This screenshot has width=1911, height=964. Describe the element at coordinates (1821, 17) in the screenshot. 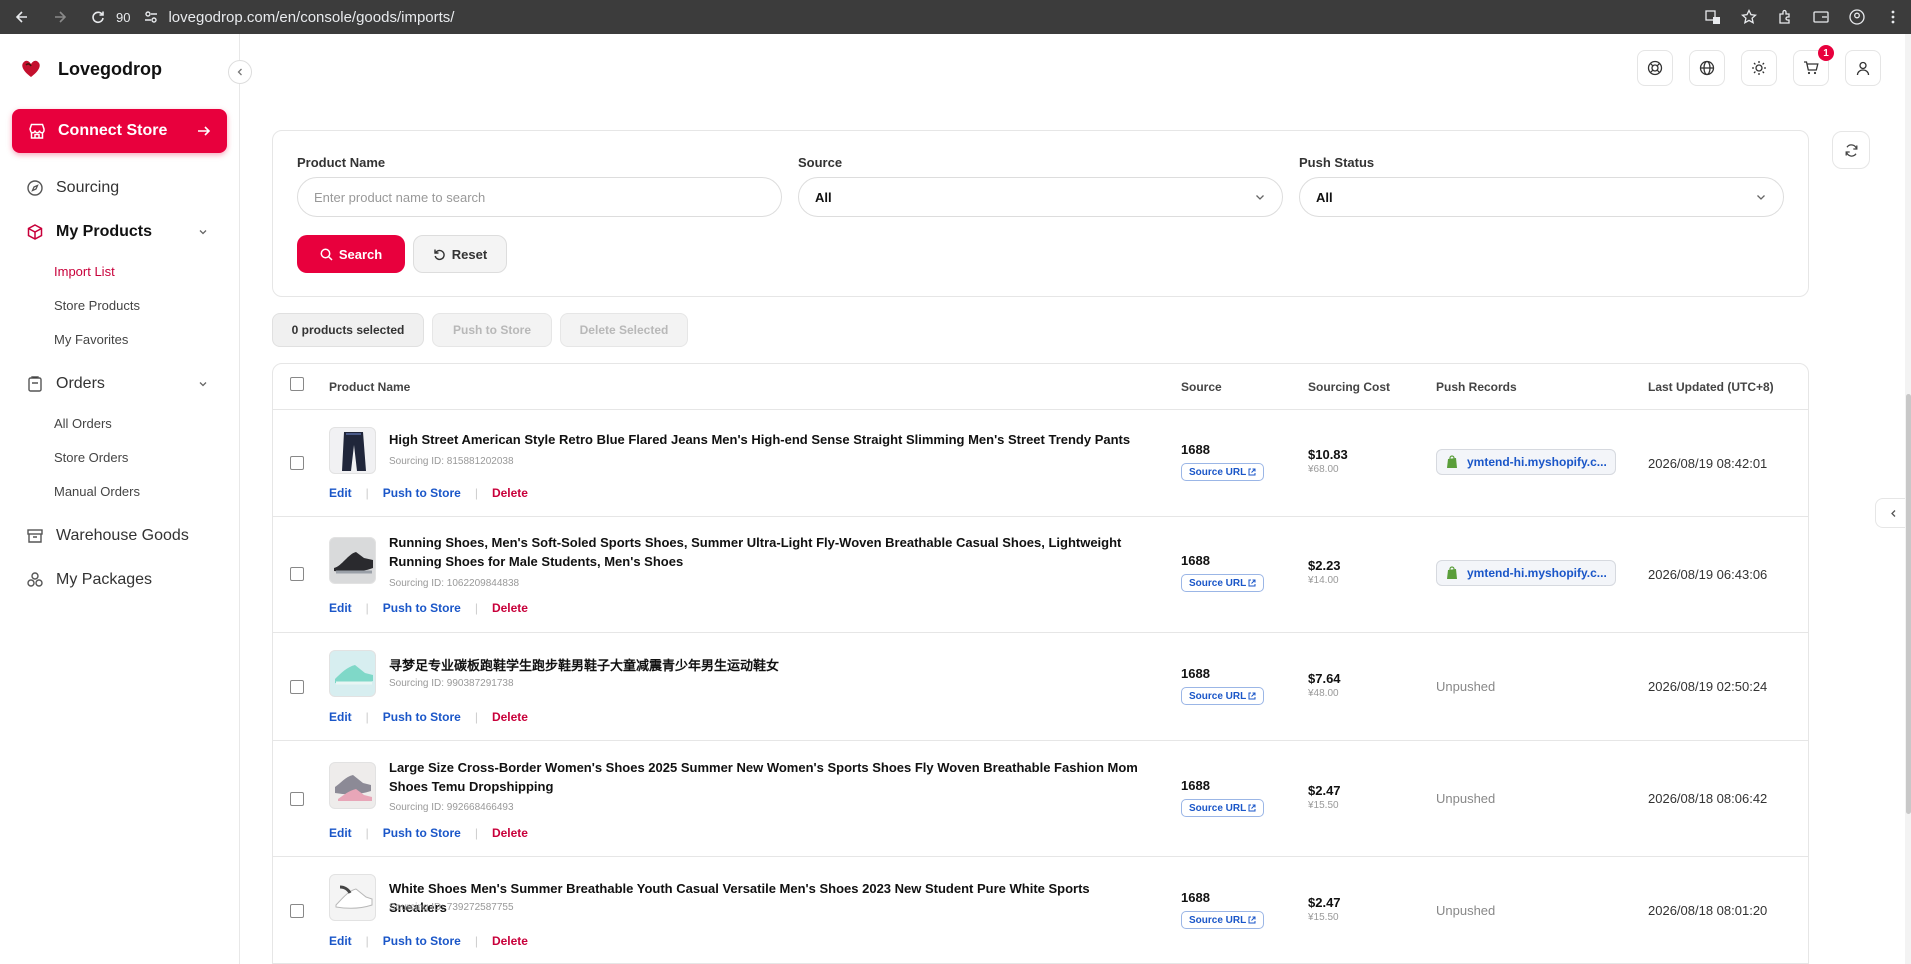

I see `media-icon` at that location.